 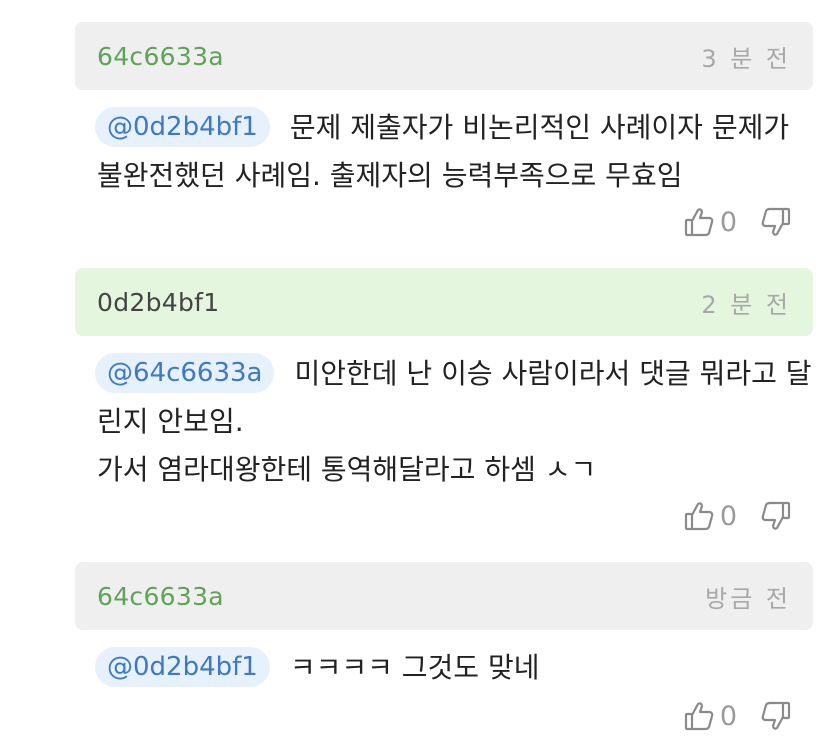 I want to click on comment-body: @0d2b4bf1 ㅋㅋㅋㅋ 그것도 맞네, so click(x=444, y=661).